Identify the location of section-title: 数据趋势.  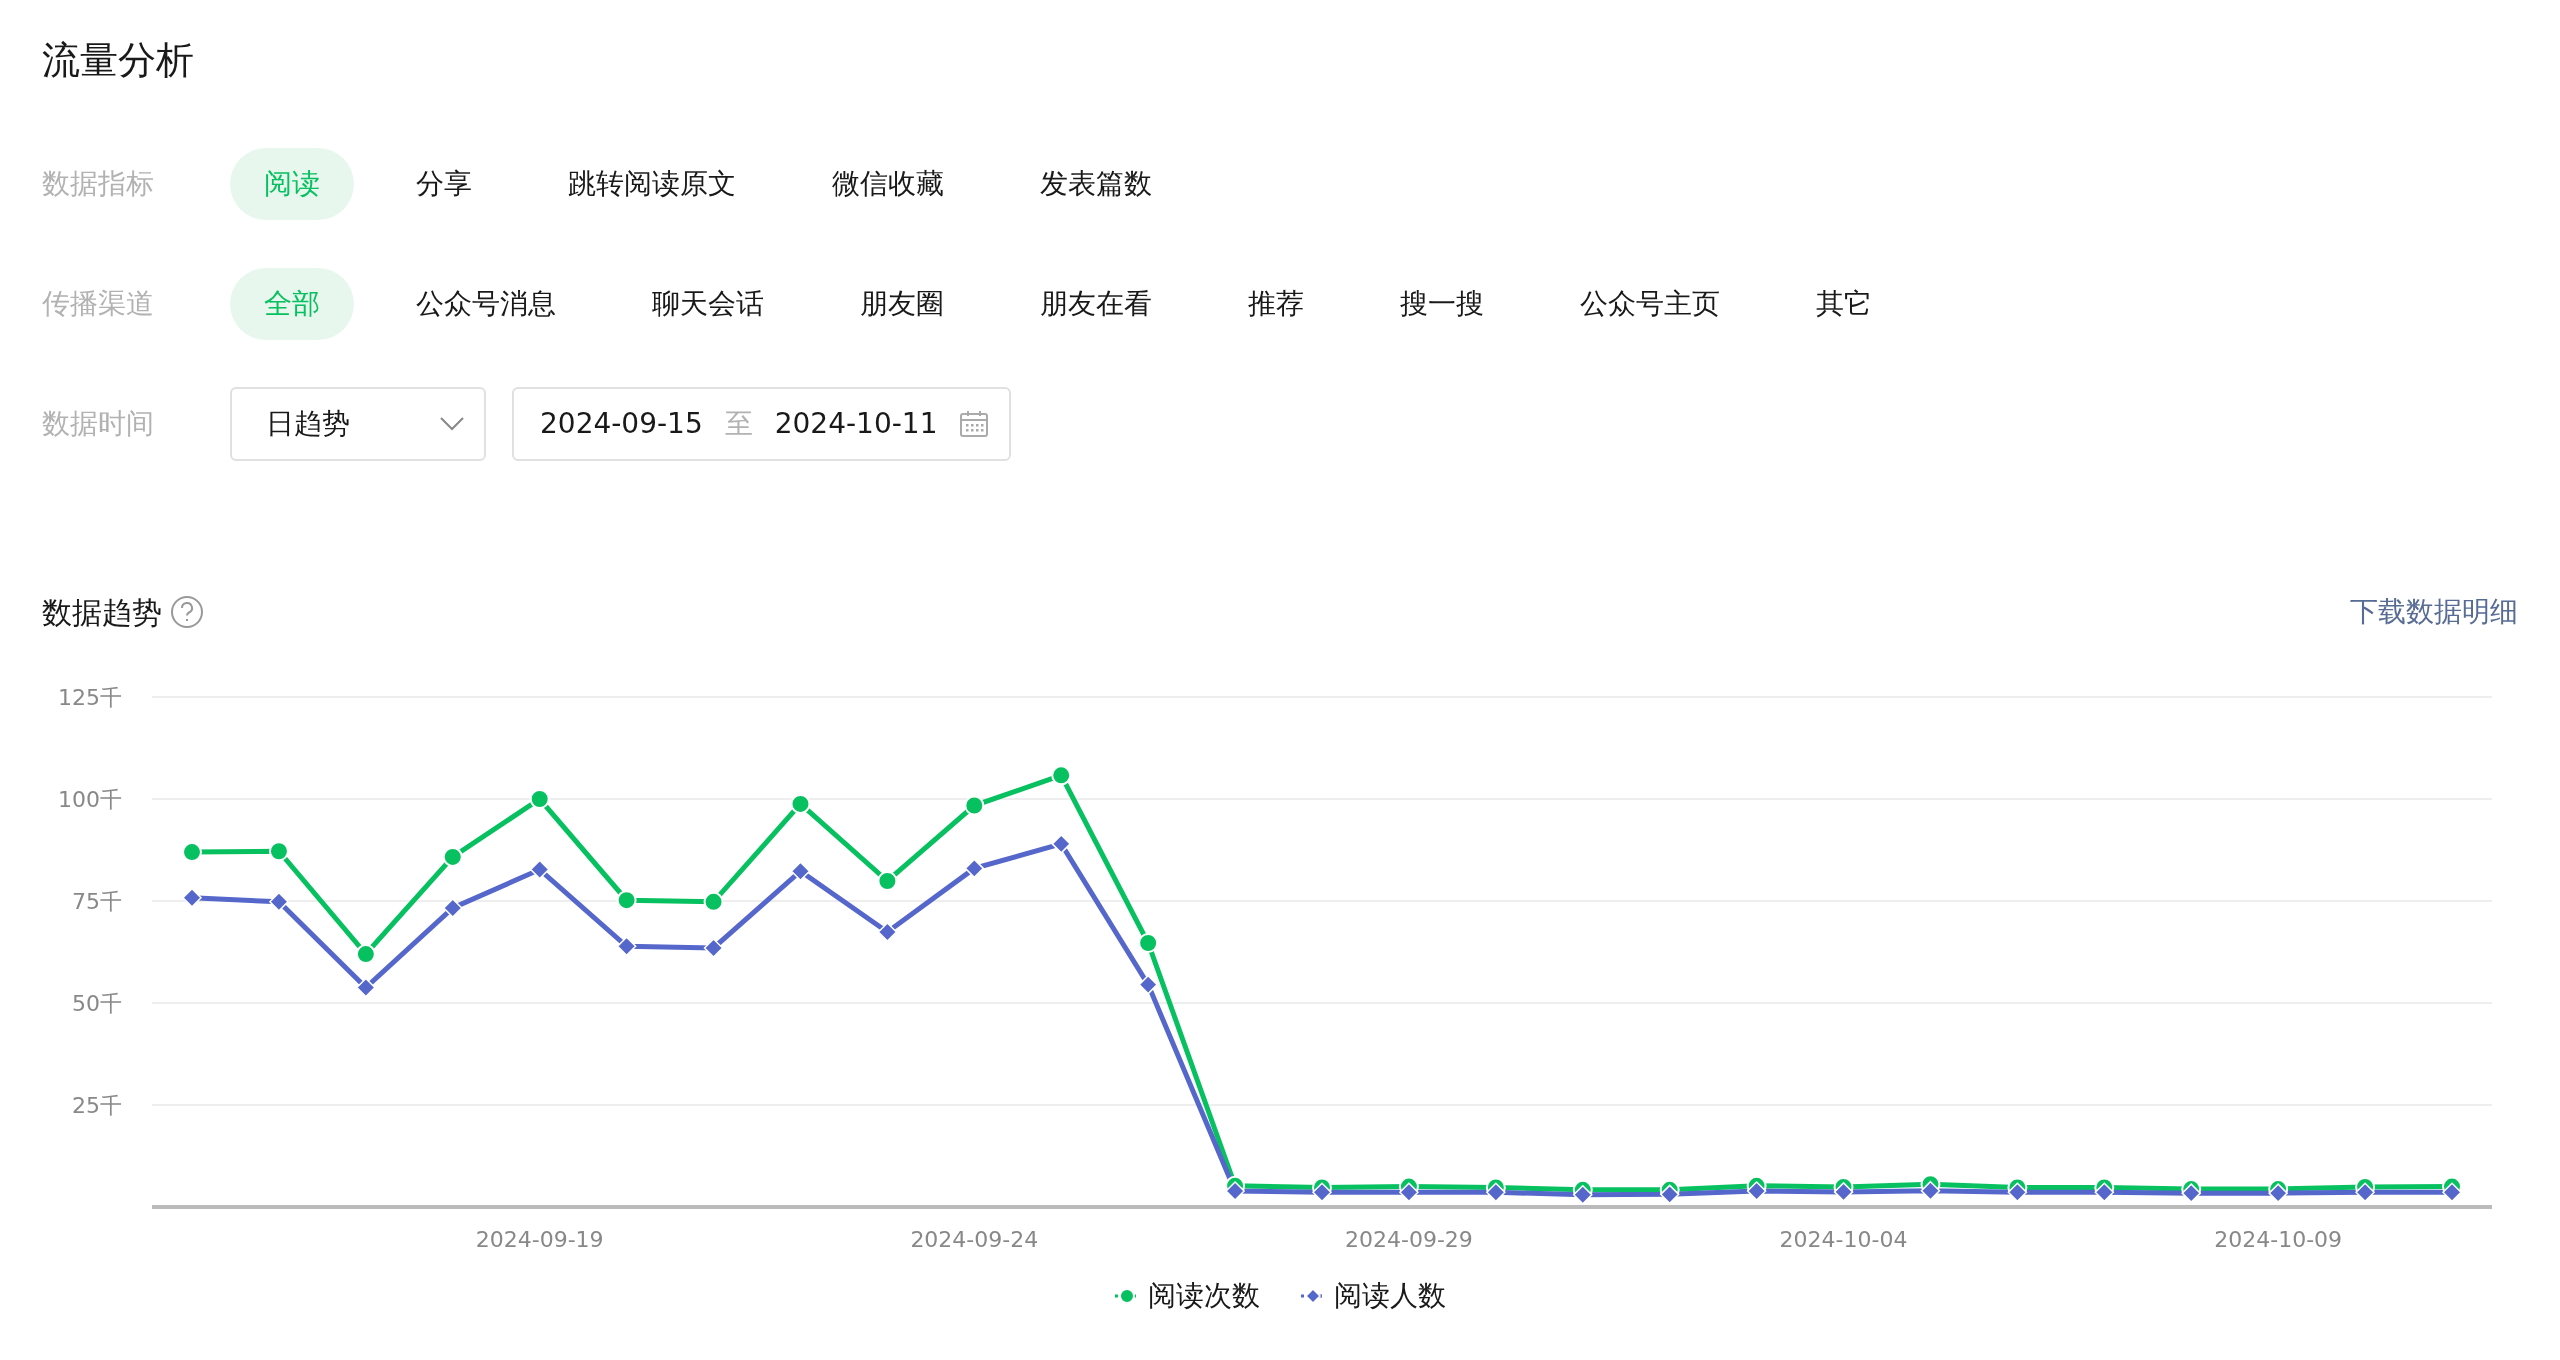
(102, 612).